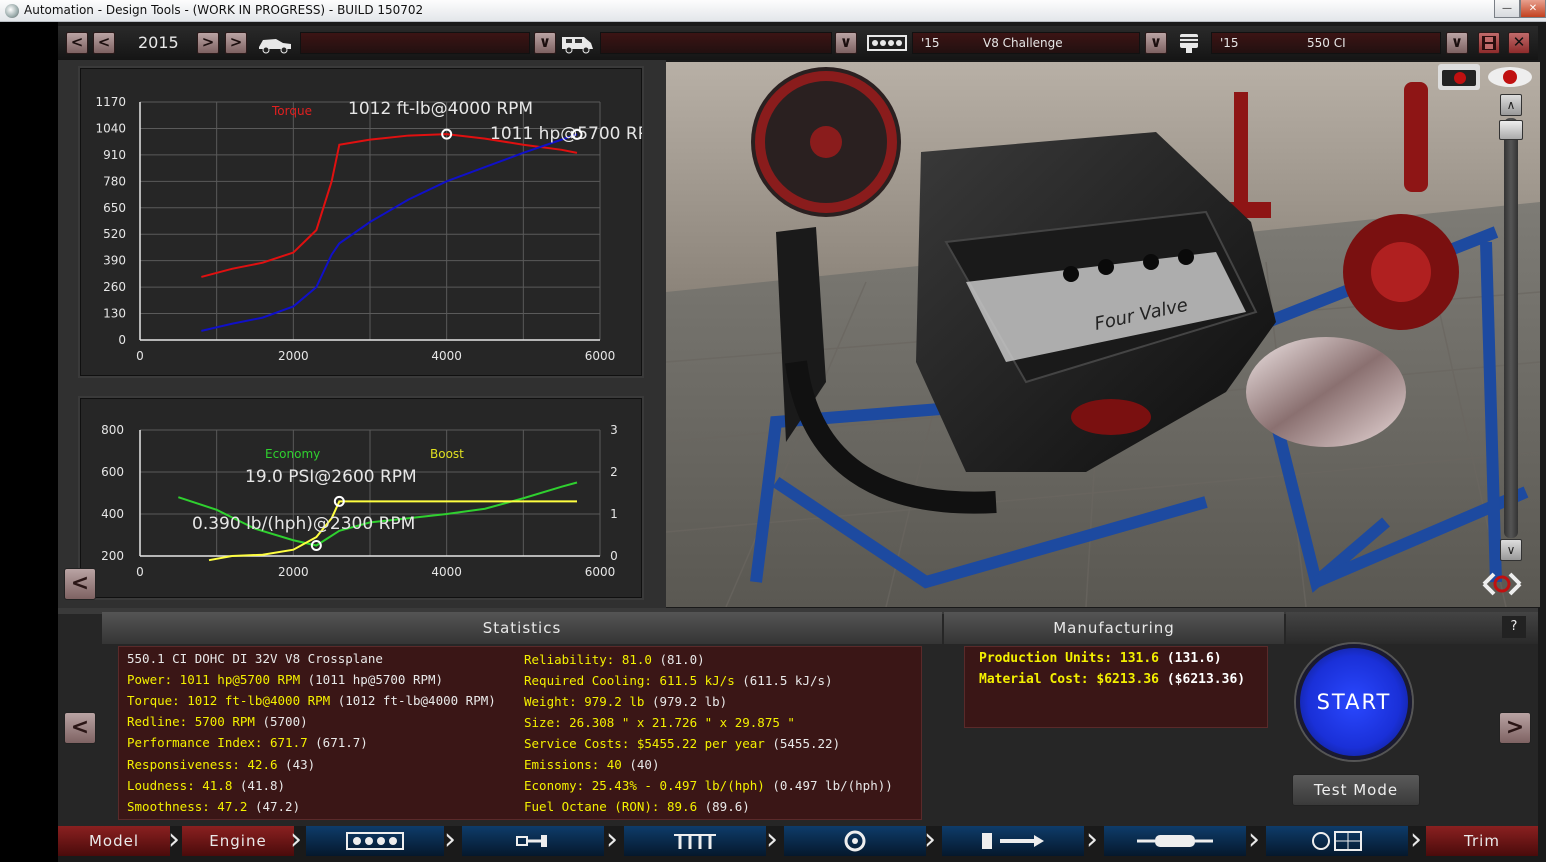  I want to click on boost-legend: Boost, so click(447, 454).